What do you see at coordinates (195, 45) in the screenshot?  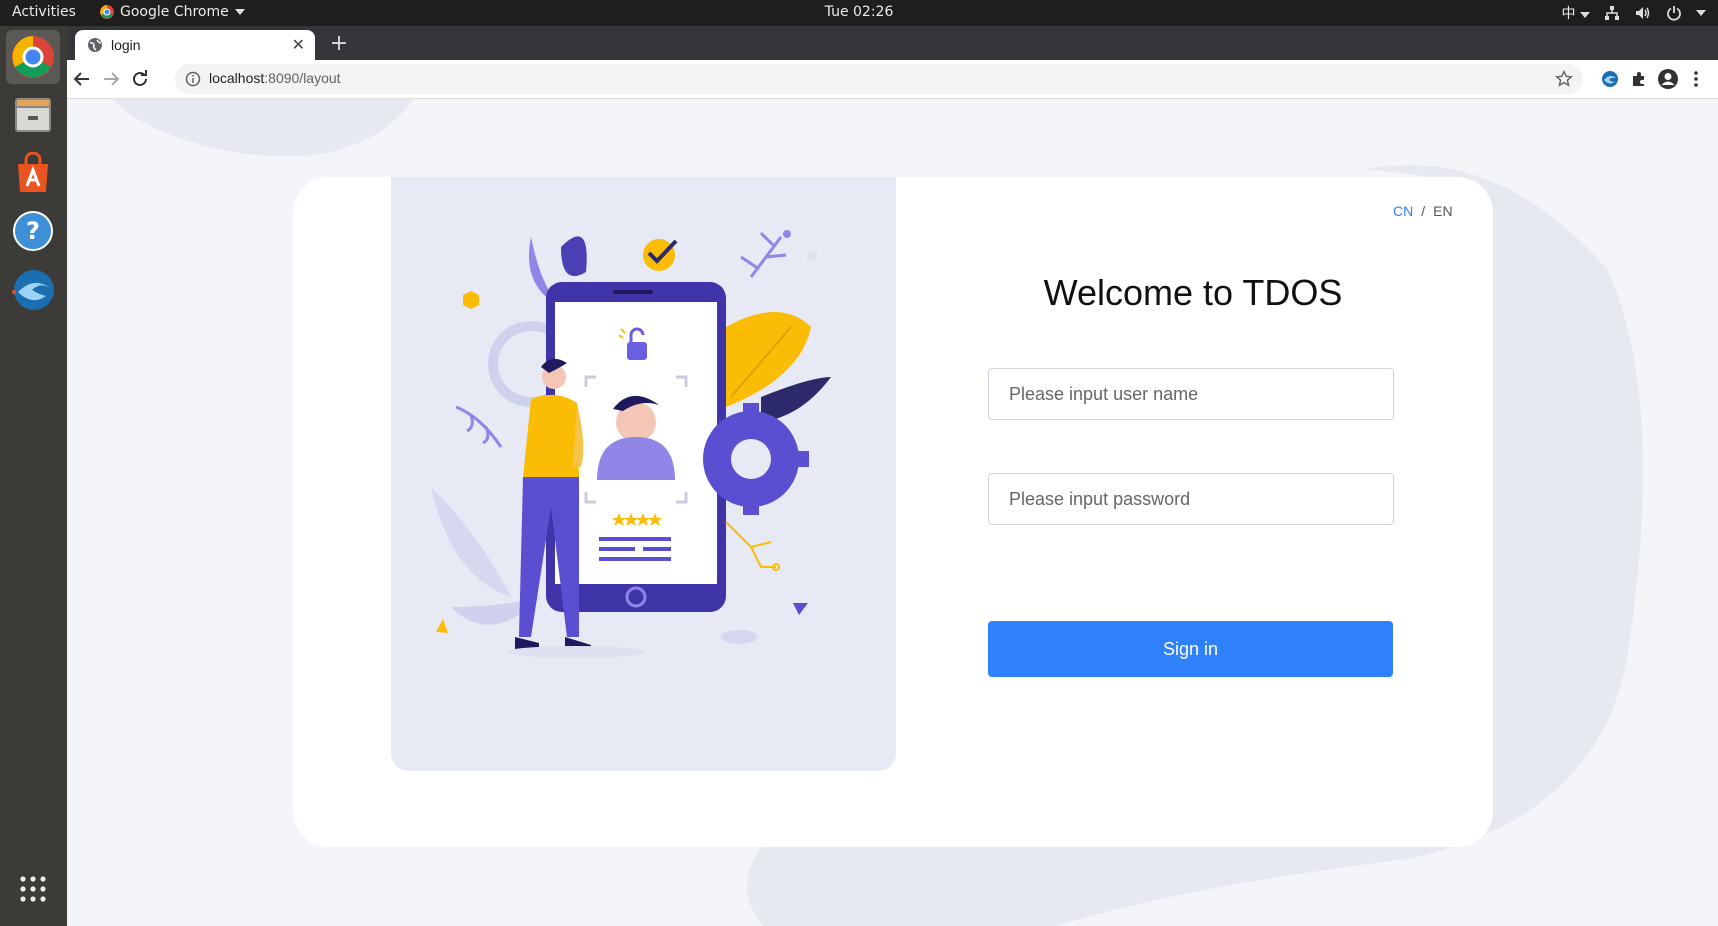 I see `browser-tab: login ✕` at bounding box center [195, 45].